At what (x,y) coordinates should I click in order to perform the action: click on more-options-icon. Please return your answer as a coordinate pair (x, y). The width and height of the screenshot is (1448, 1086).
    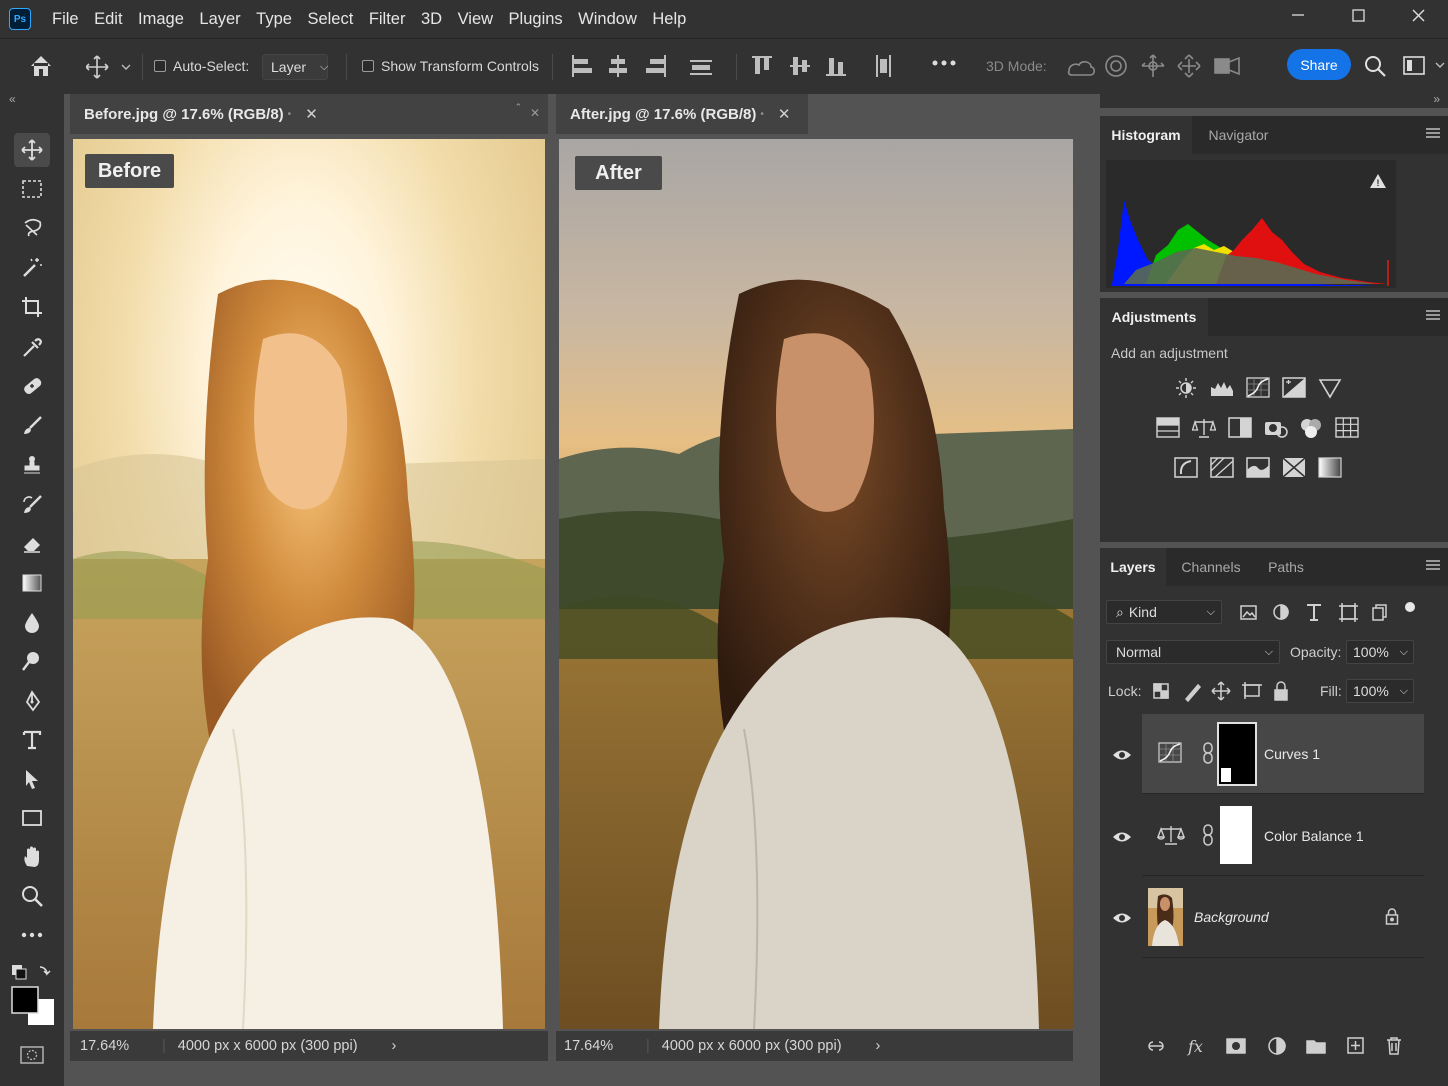
    Looking at the image, I should click on (944, 63).